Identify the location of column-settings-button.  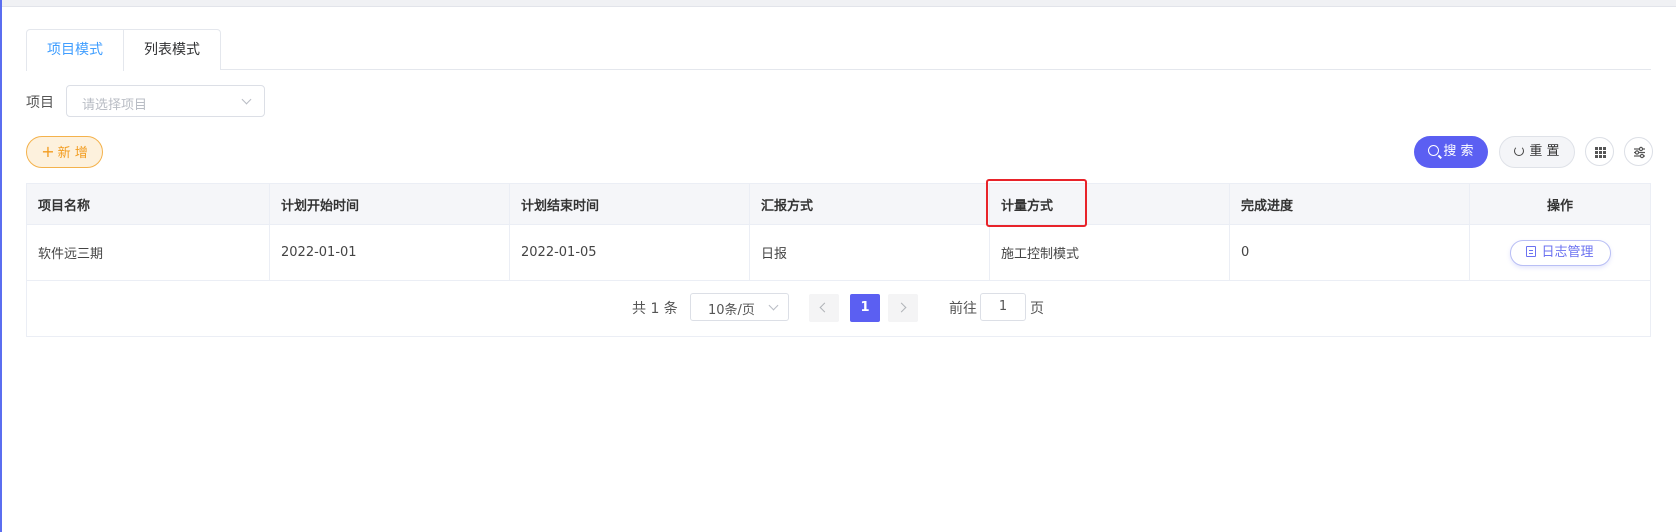
(1599, 151).